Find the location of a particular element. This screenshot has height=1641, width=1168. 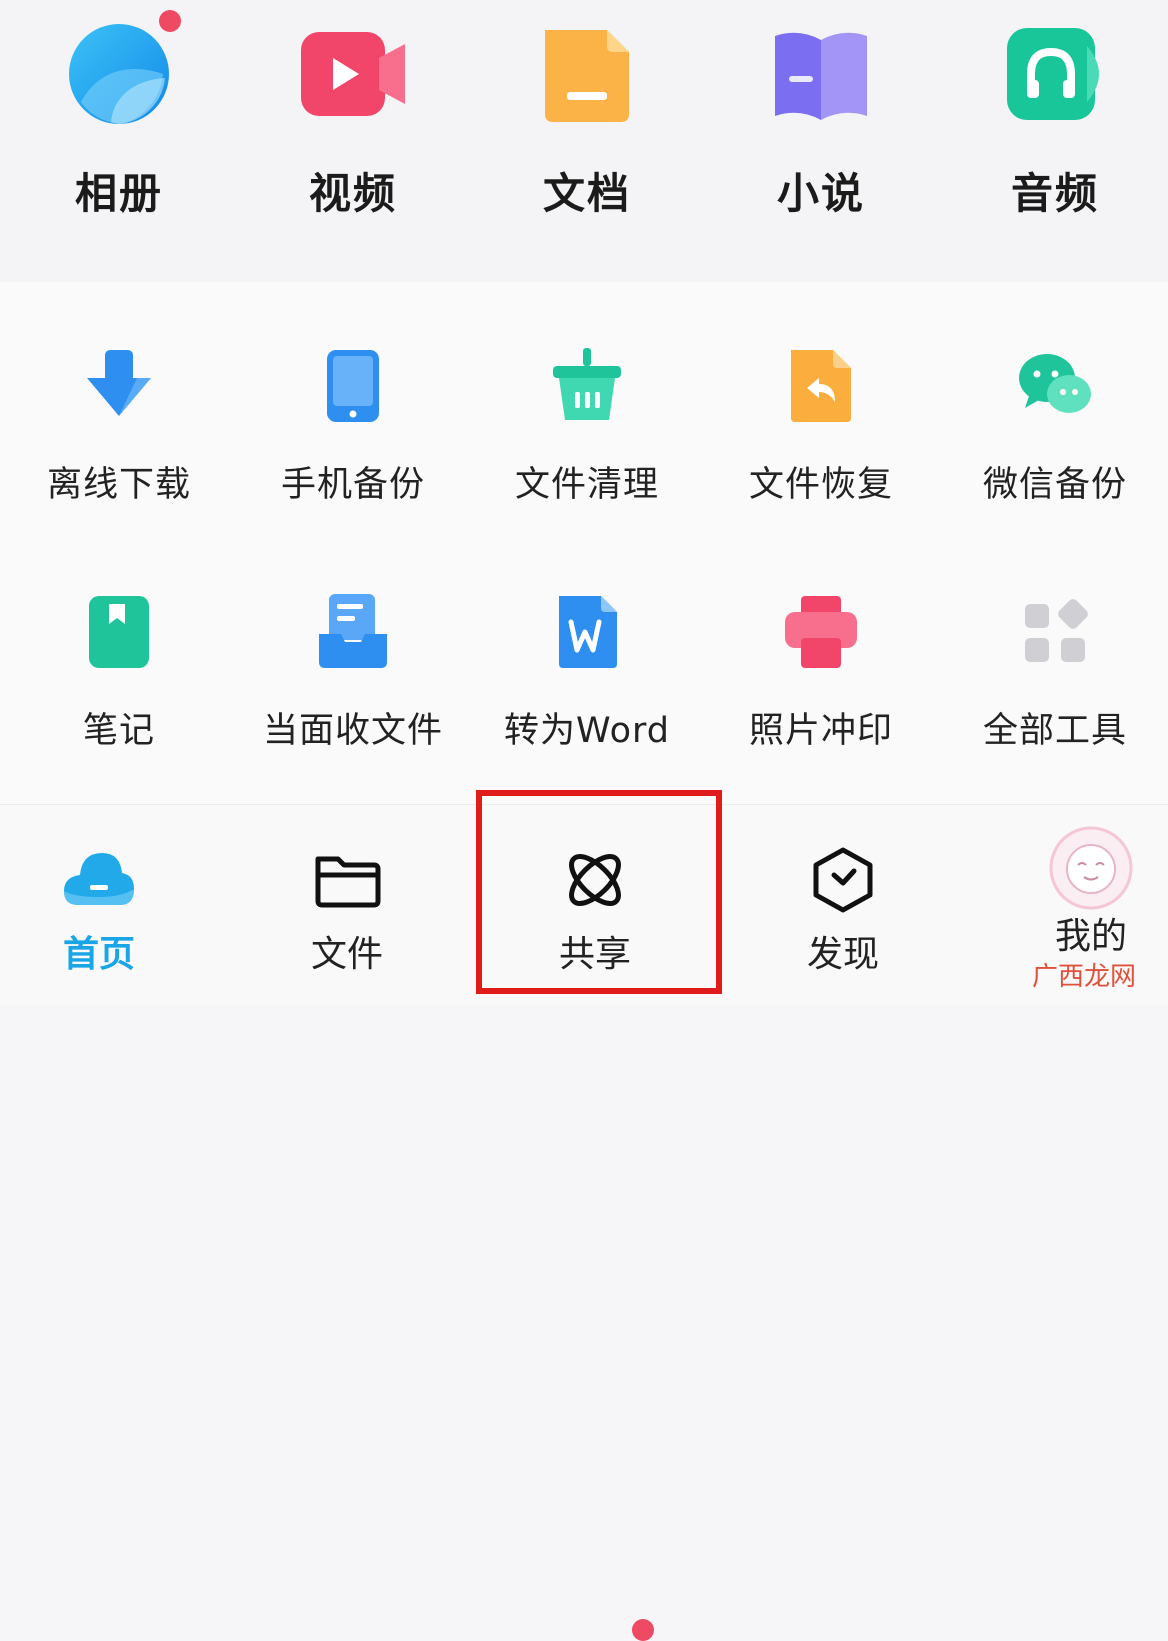

watermark: 广西龙网 is located at coordinates (1084, 977).